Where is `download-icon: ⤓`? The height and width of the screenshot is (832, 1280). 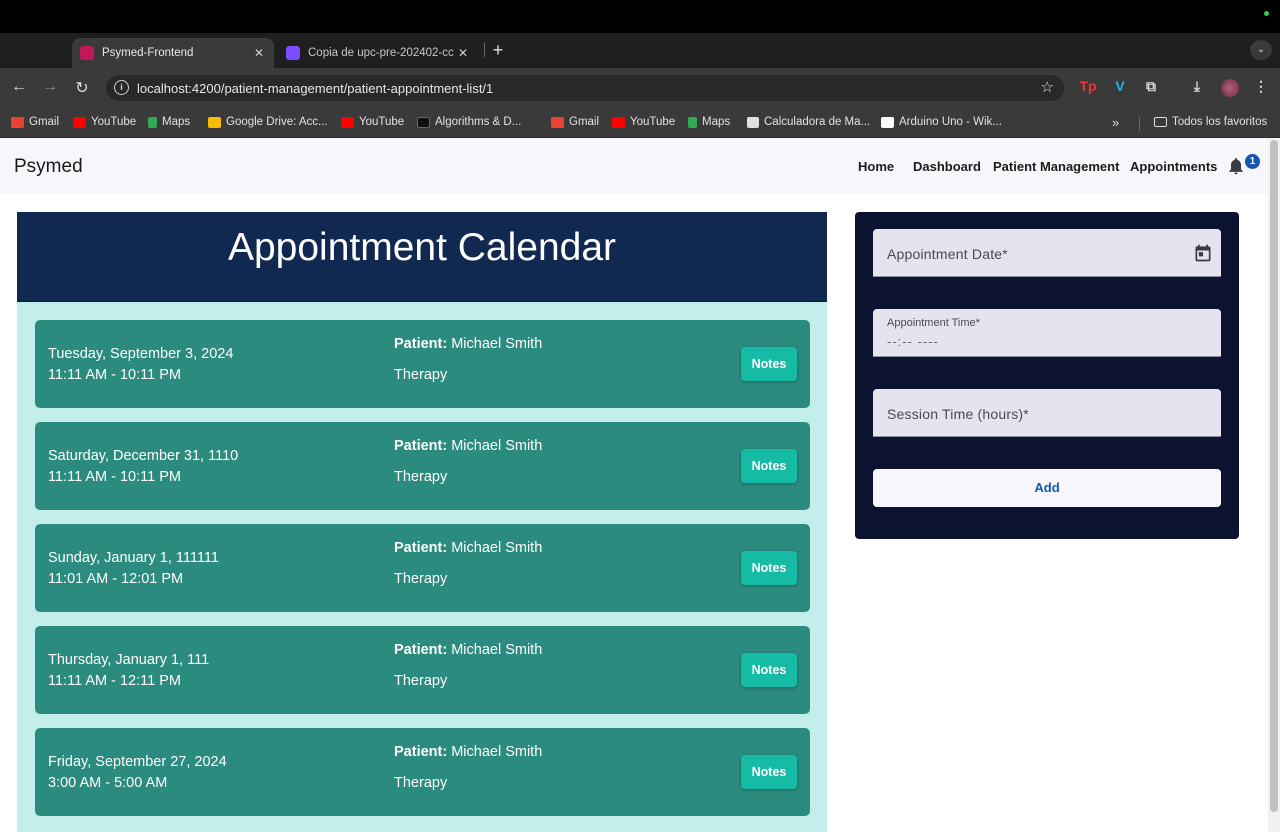
download-icon: ⤓ is located at coordinates (1197, 86).